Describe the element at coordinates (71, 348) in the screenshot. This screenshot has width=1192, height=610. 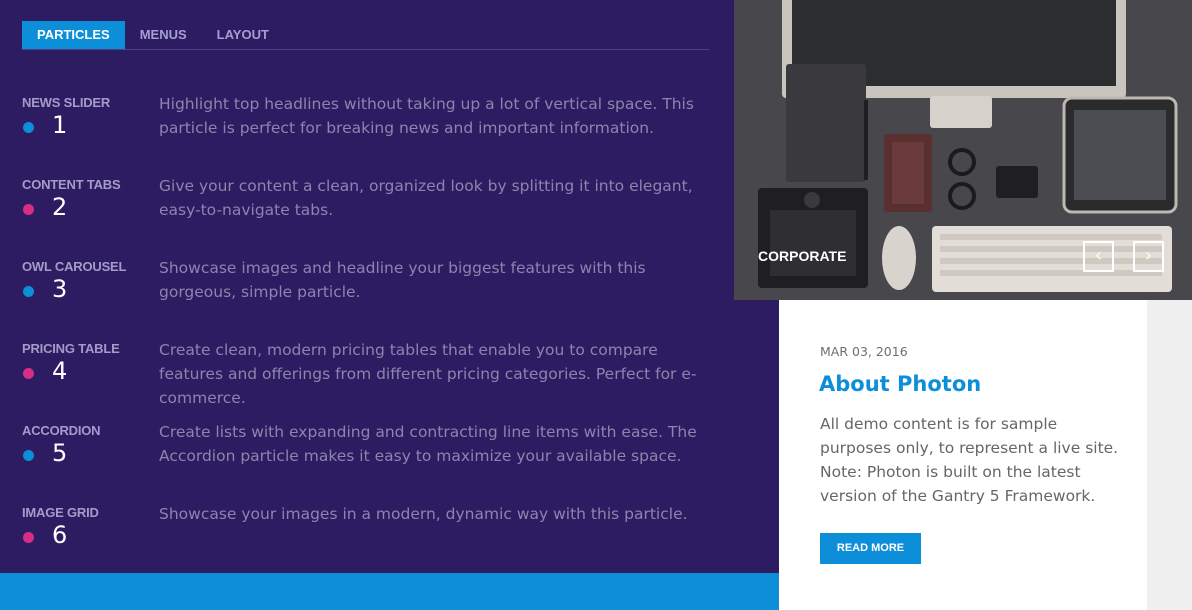
I see `item-title: PRICING TABLE` at that location.